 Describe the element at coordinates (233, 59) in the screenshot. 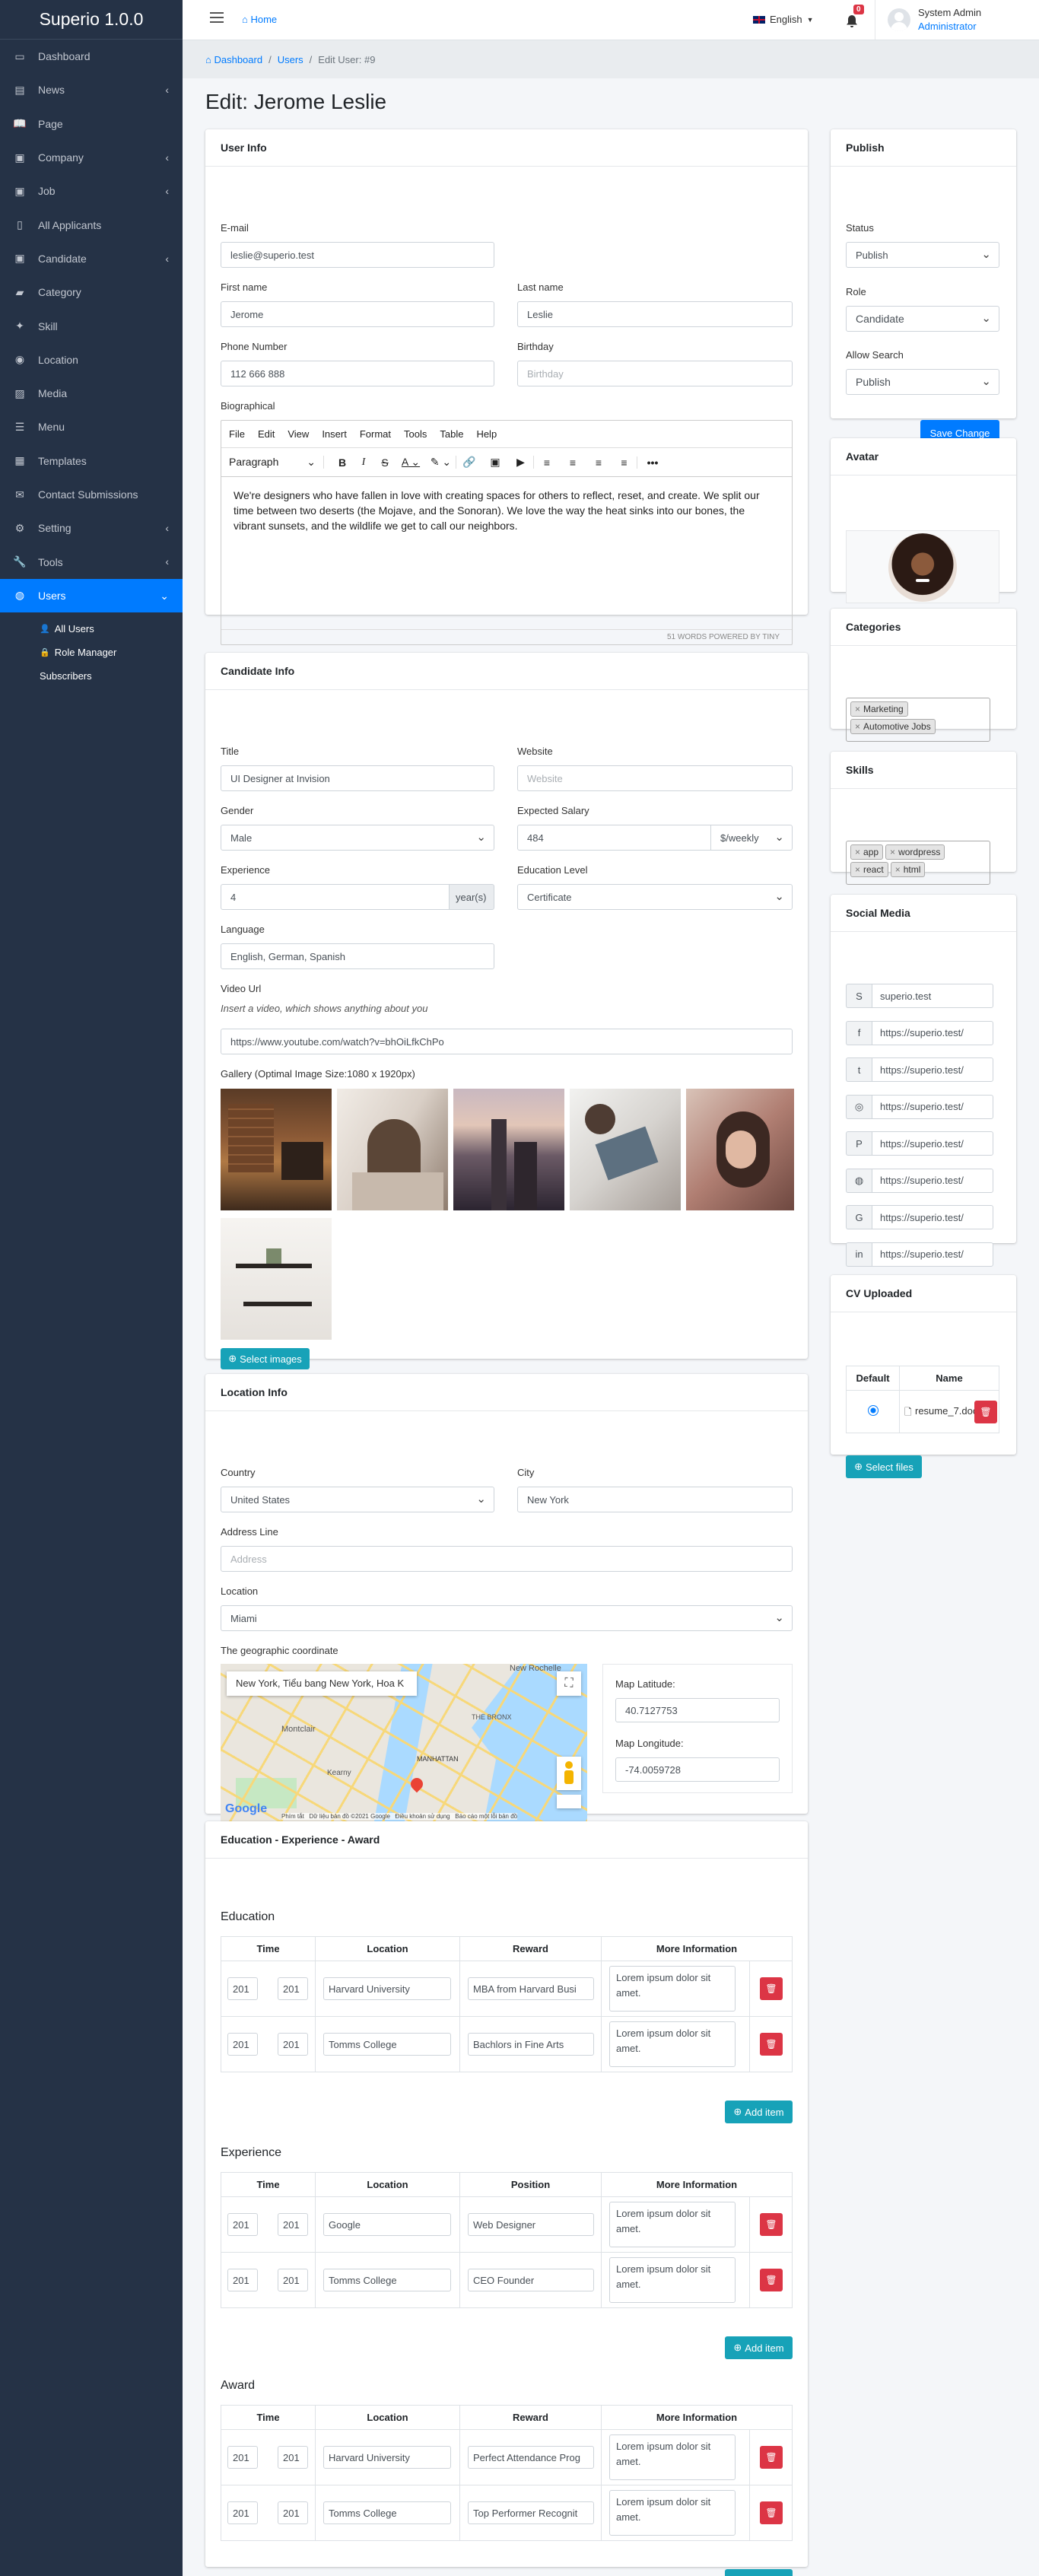

I see `breadcrumb-dashboard: ⌂ Dashboard` at that location.